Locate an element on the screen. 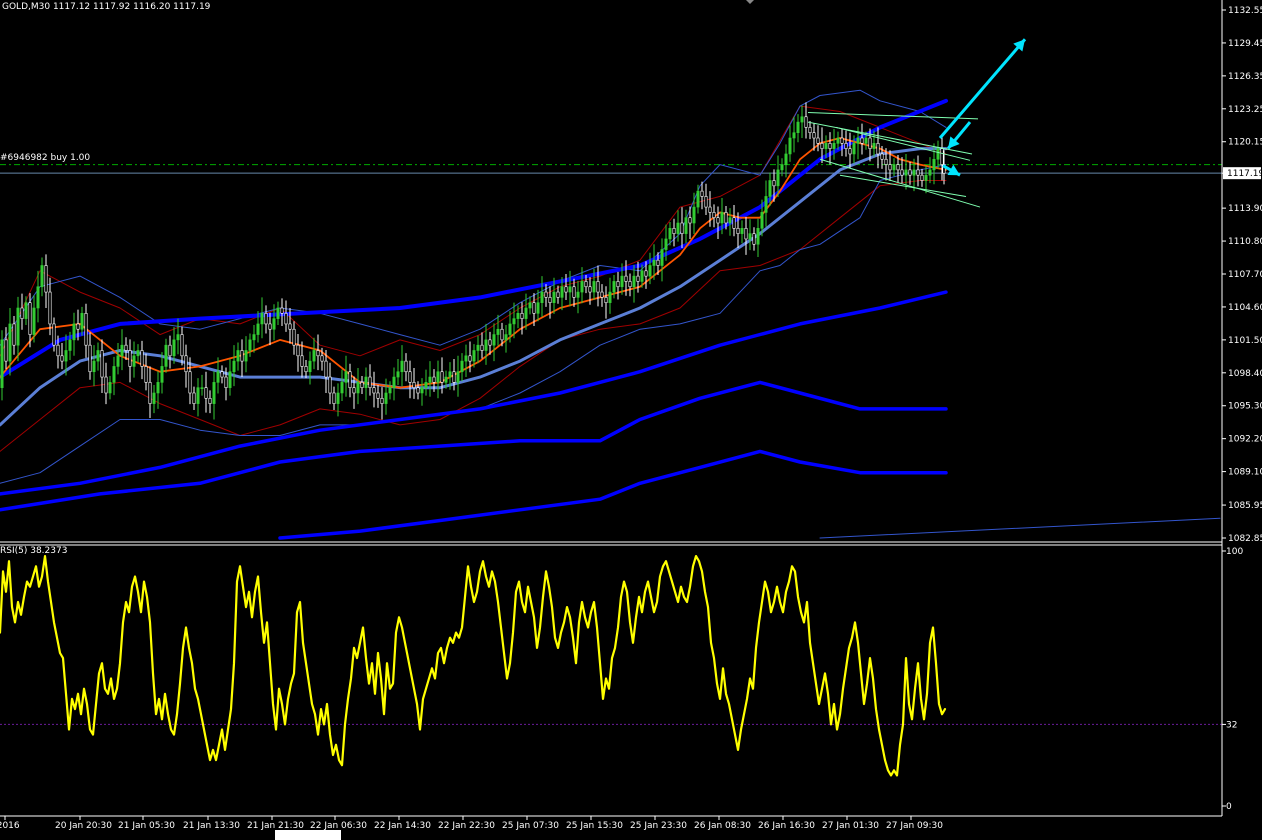 The image size is (1262, 840). chart-tab is located at coordinates (308, 835).